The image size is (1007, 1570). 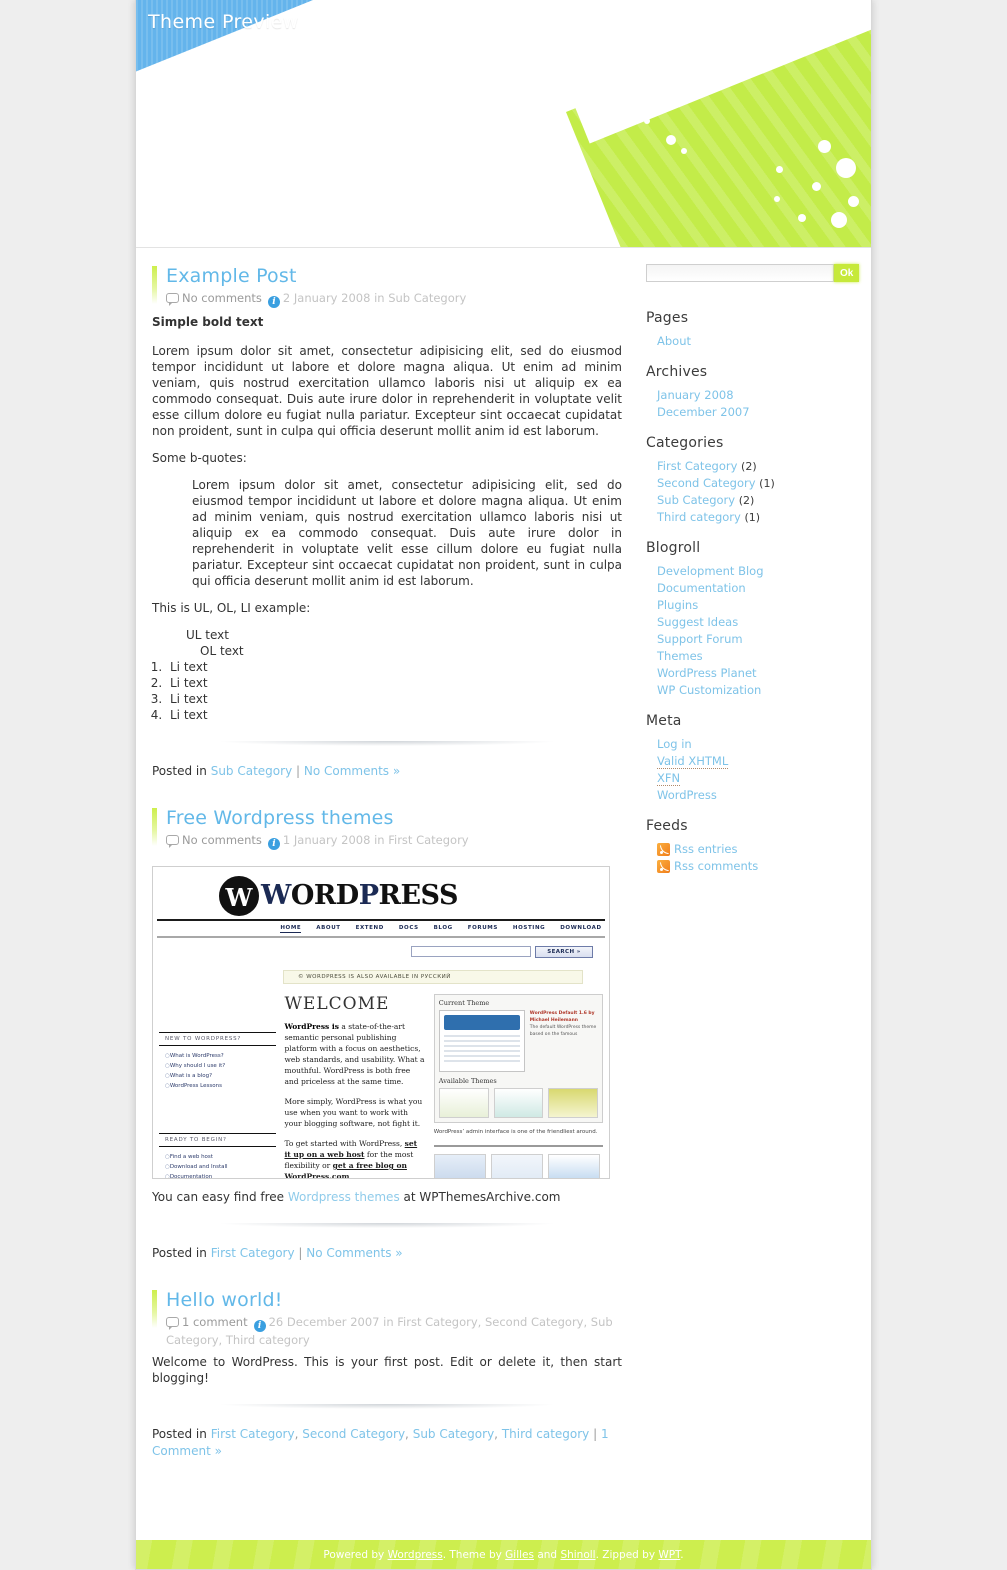 What do you see at coordinates (427, 298) in the screenshot?
I see `post-categories: Sub Category` at bounding box center [427, 298].